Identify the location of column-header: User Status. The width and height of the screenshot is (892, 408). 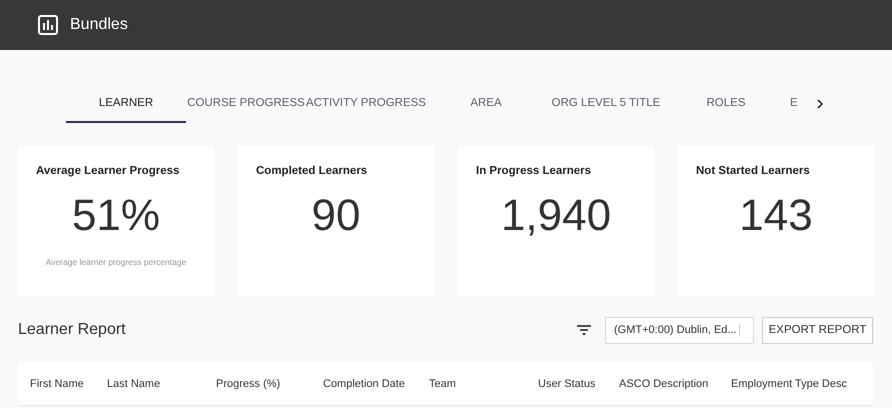
(578, 384).